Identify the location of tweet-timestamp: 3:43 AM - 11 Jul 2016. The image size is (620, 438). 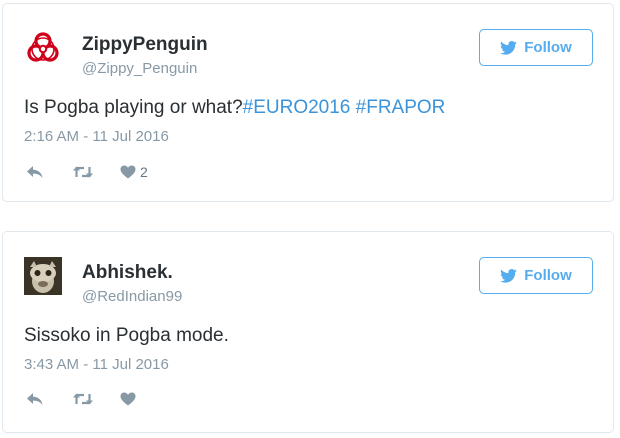
(96, 364).